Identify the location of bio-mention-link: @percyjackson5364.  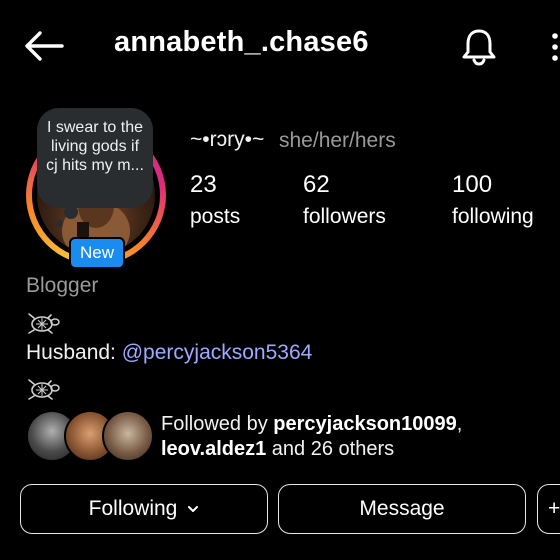
(217, 352).